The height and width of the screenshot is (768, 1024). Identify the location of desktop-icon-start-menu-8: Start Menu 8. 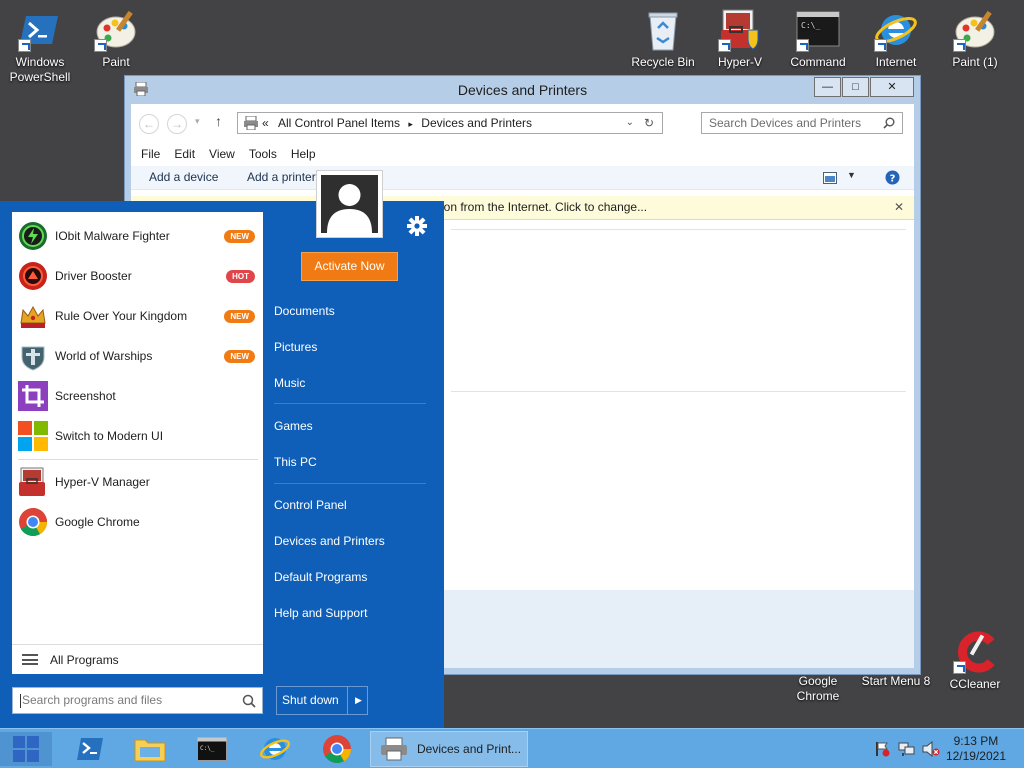
(896, 681).